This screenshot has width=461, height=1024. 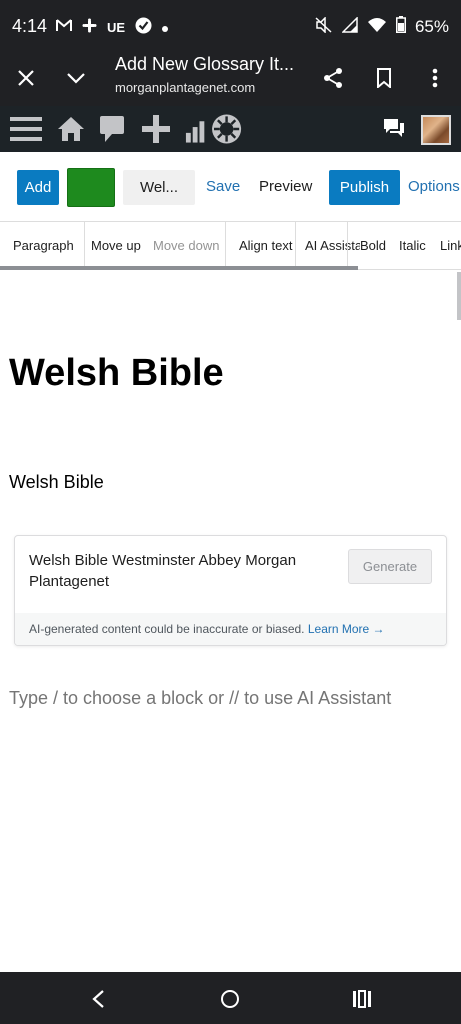 What do you see at coordinates (116, 245) in the screenshot?
I see `move-up-button: Move up` at bounding box center [116, 245].